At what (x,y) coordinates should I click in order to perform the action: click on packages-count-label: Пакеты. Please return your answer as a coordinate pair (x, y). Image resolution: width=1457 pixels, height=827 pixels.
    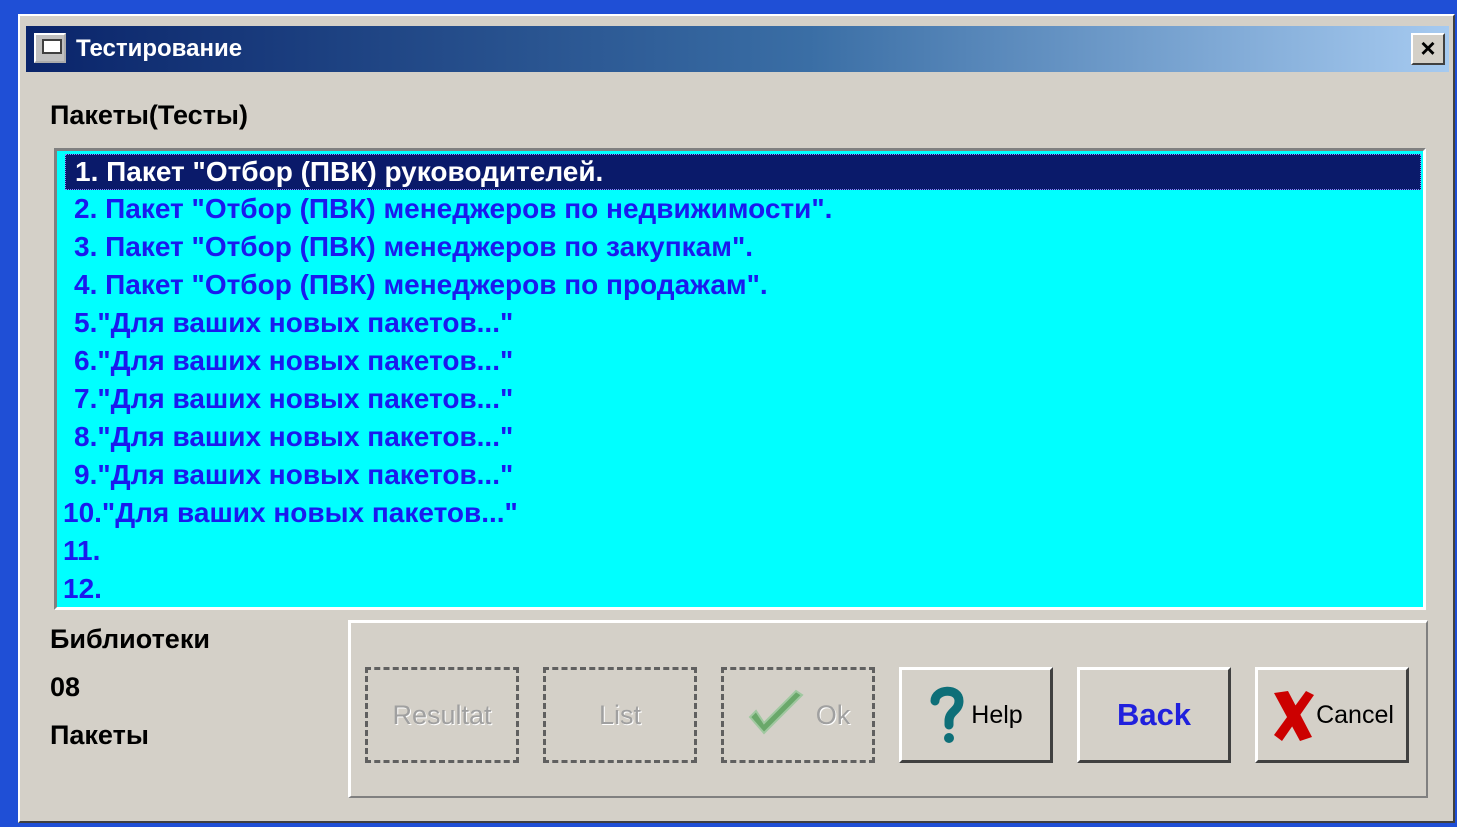
    Looking at the image, I should click on (99, 735).